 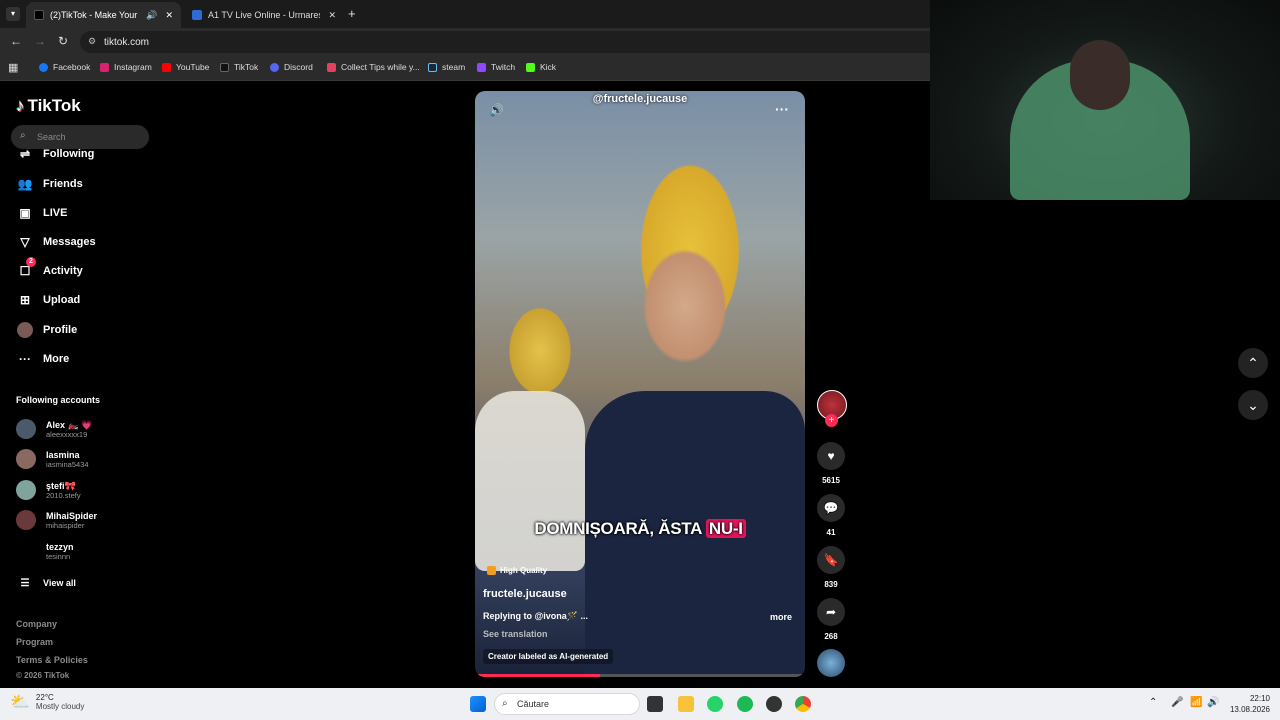 I want to click on task-view-icon, so click(x=655, y=704).